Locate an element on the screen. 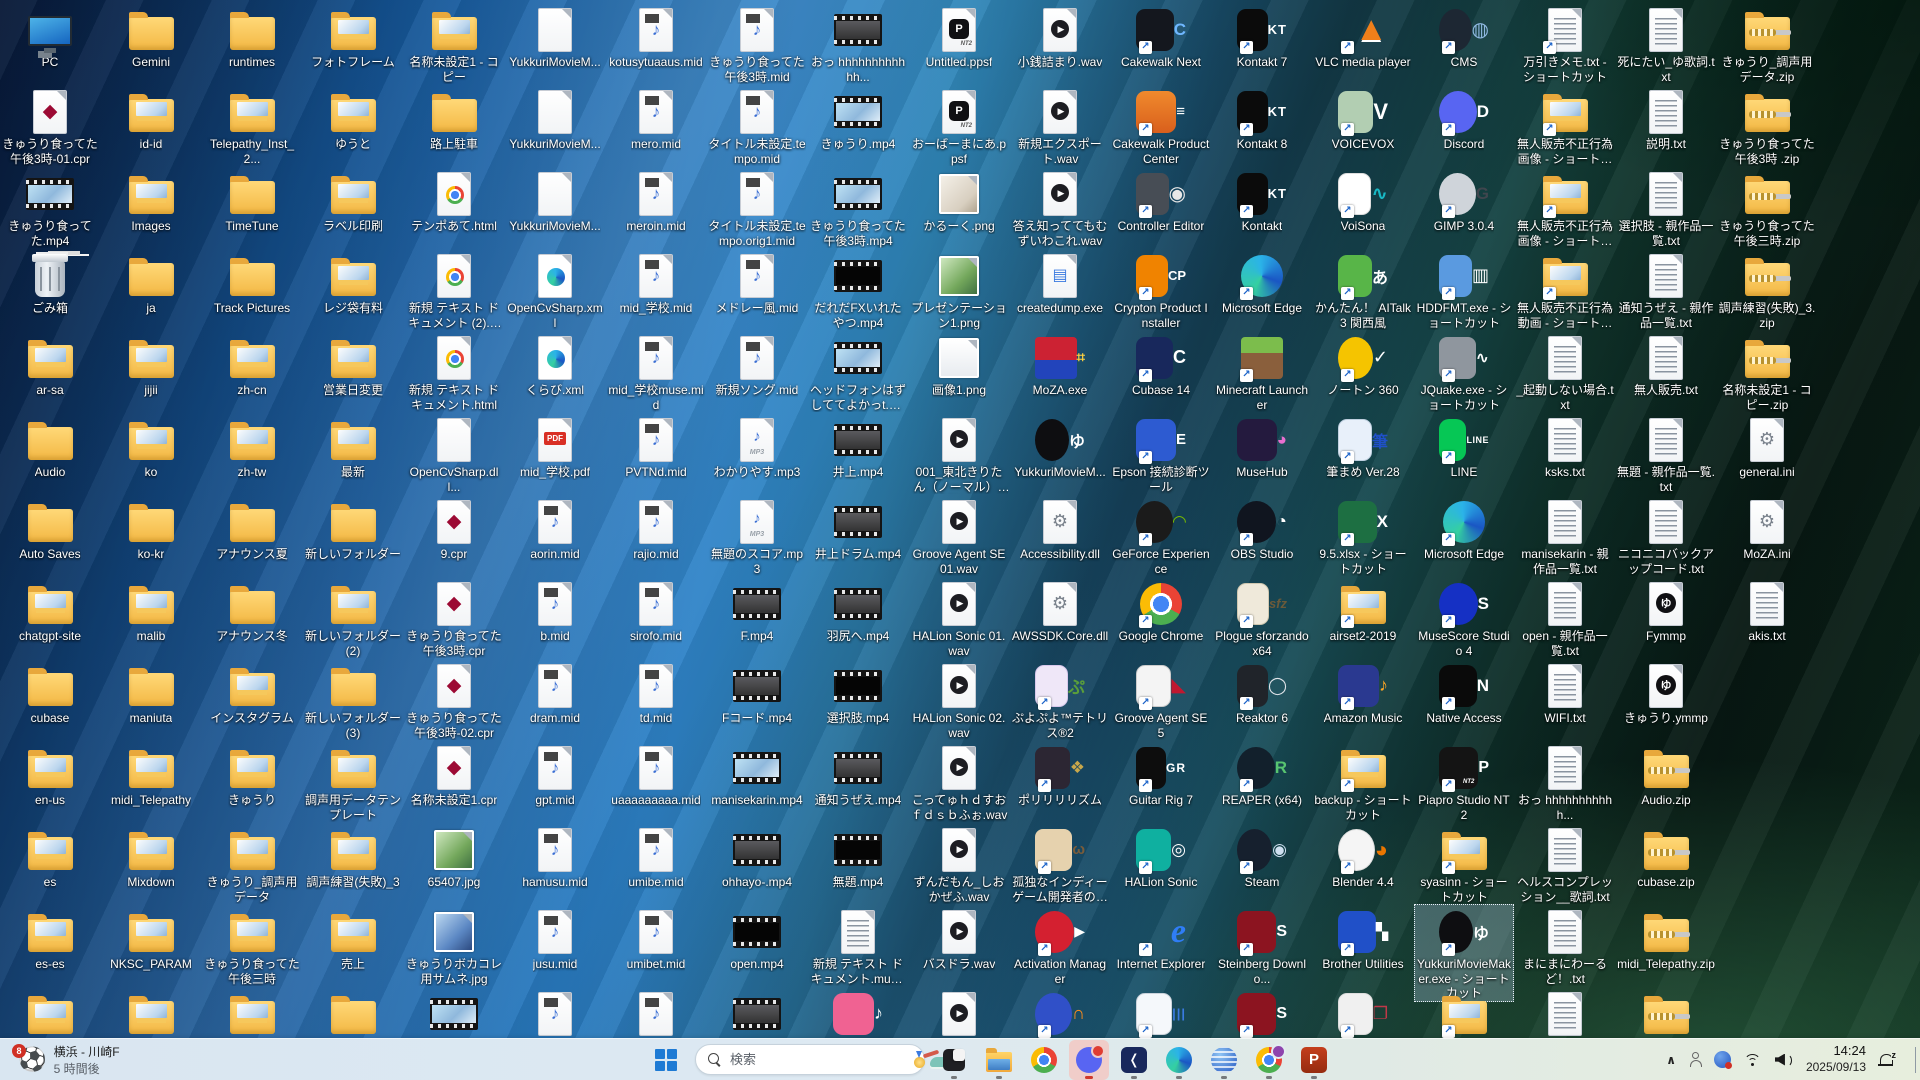 This screenshot has width=1920, height=1080. desktop-icon: ▤ createdump.exe is located at coordinates (1060, 282).